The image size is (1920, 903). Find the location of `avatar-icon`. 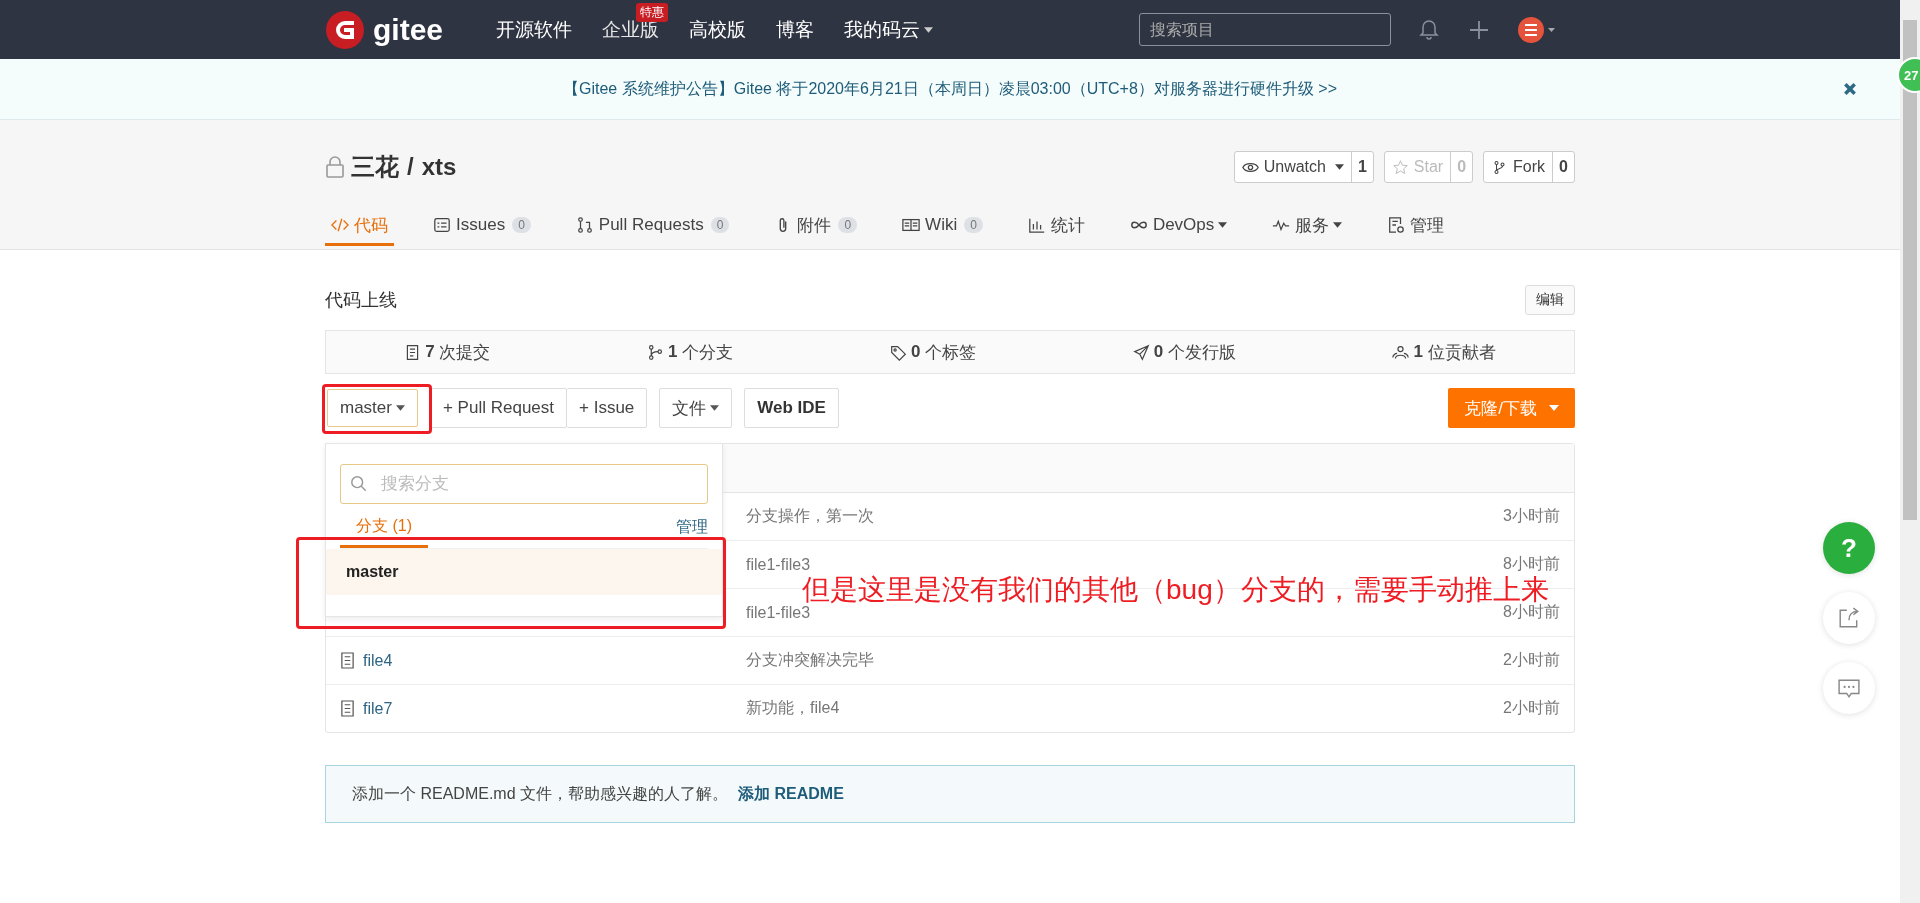

avatar-icon is located at coordinates (1537, 29).